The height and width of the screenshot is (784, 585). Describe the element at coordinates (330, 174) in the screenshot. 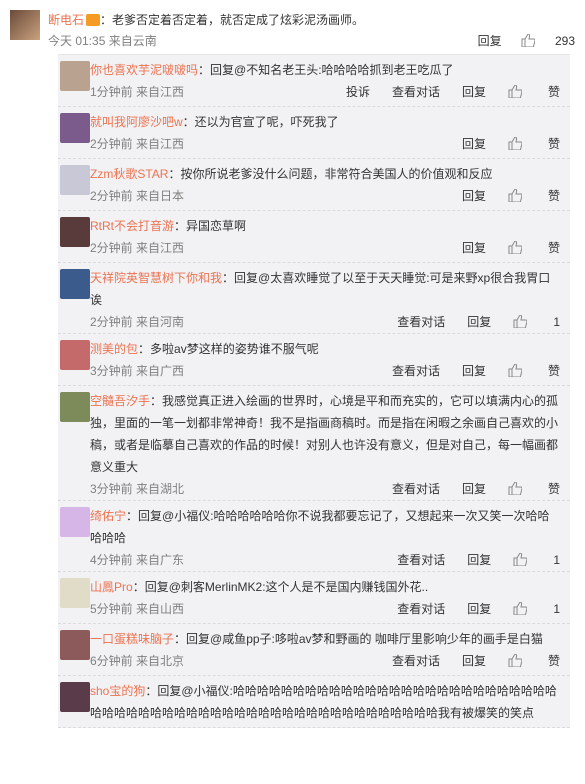

I see `reply-text: ：按你所说老爹没什么问题，非常符合美国人的价值观和反应` at that location.